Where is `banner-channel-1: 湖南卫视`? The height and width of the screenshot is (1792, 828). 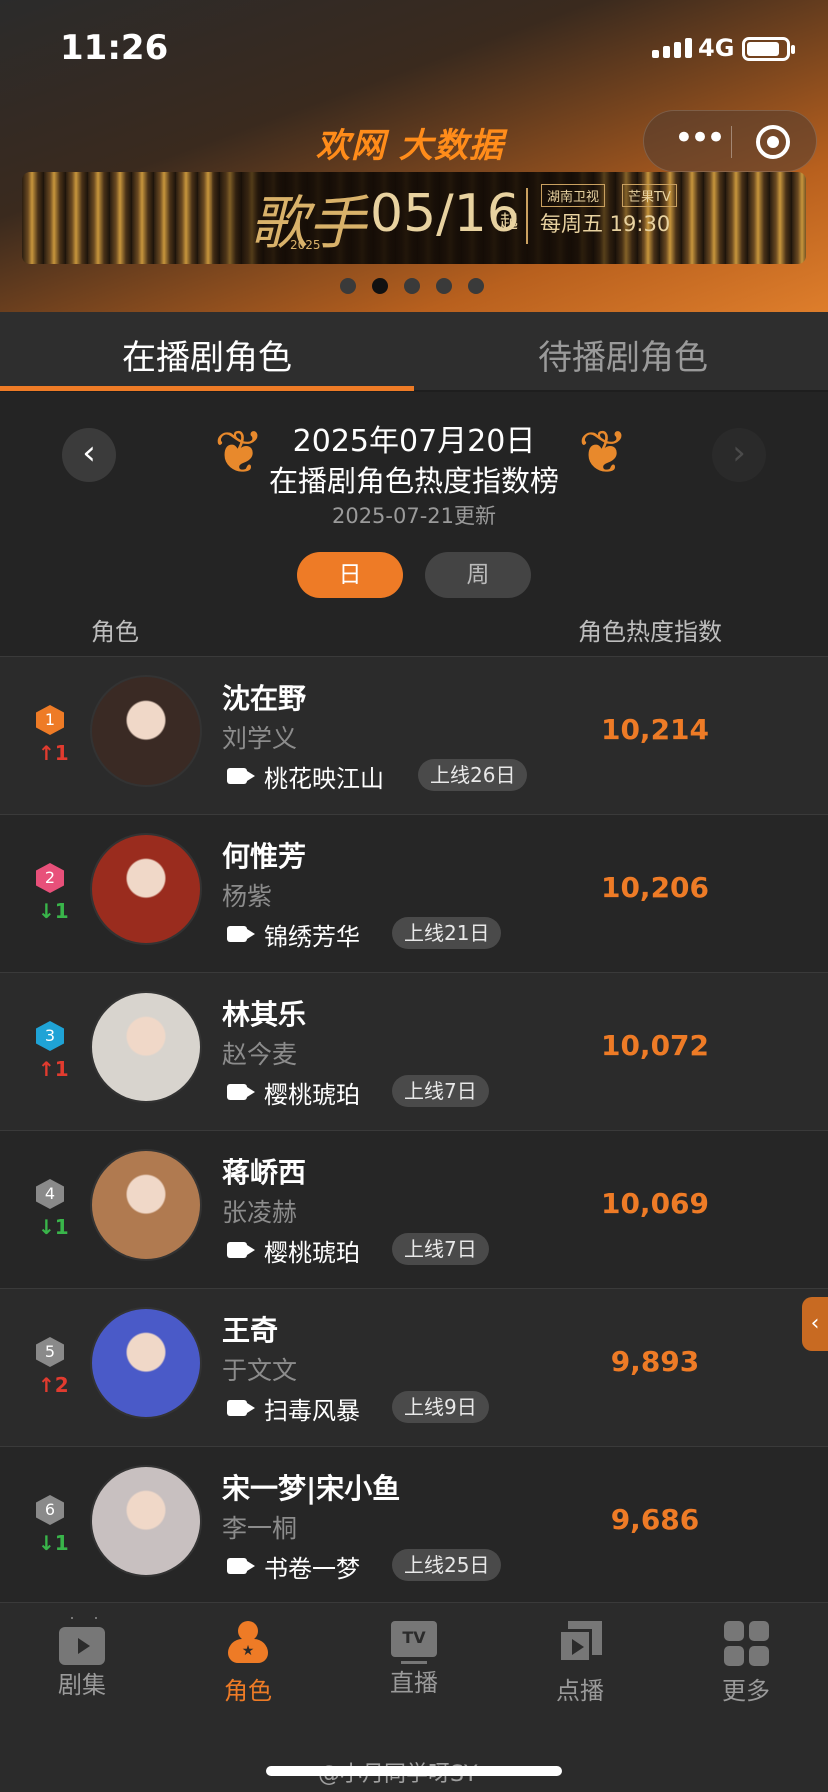 banner-channel-1: 湖南卫视 is located at coordinates (573, 195).